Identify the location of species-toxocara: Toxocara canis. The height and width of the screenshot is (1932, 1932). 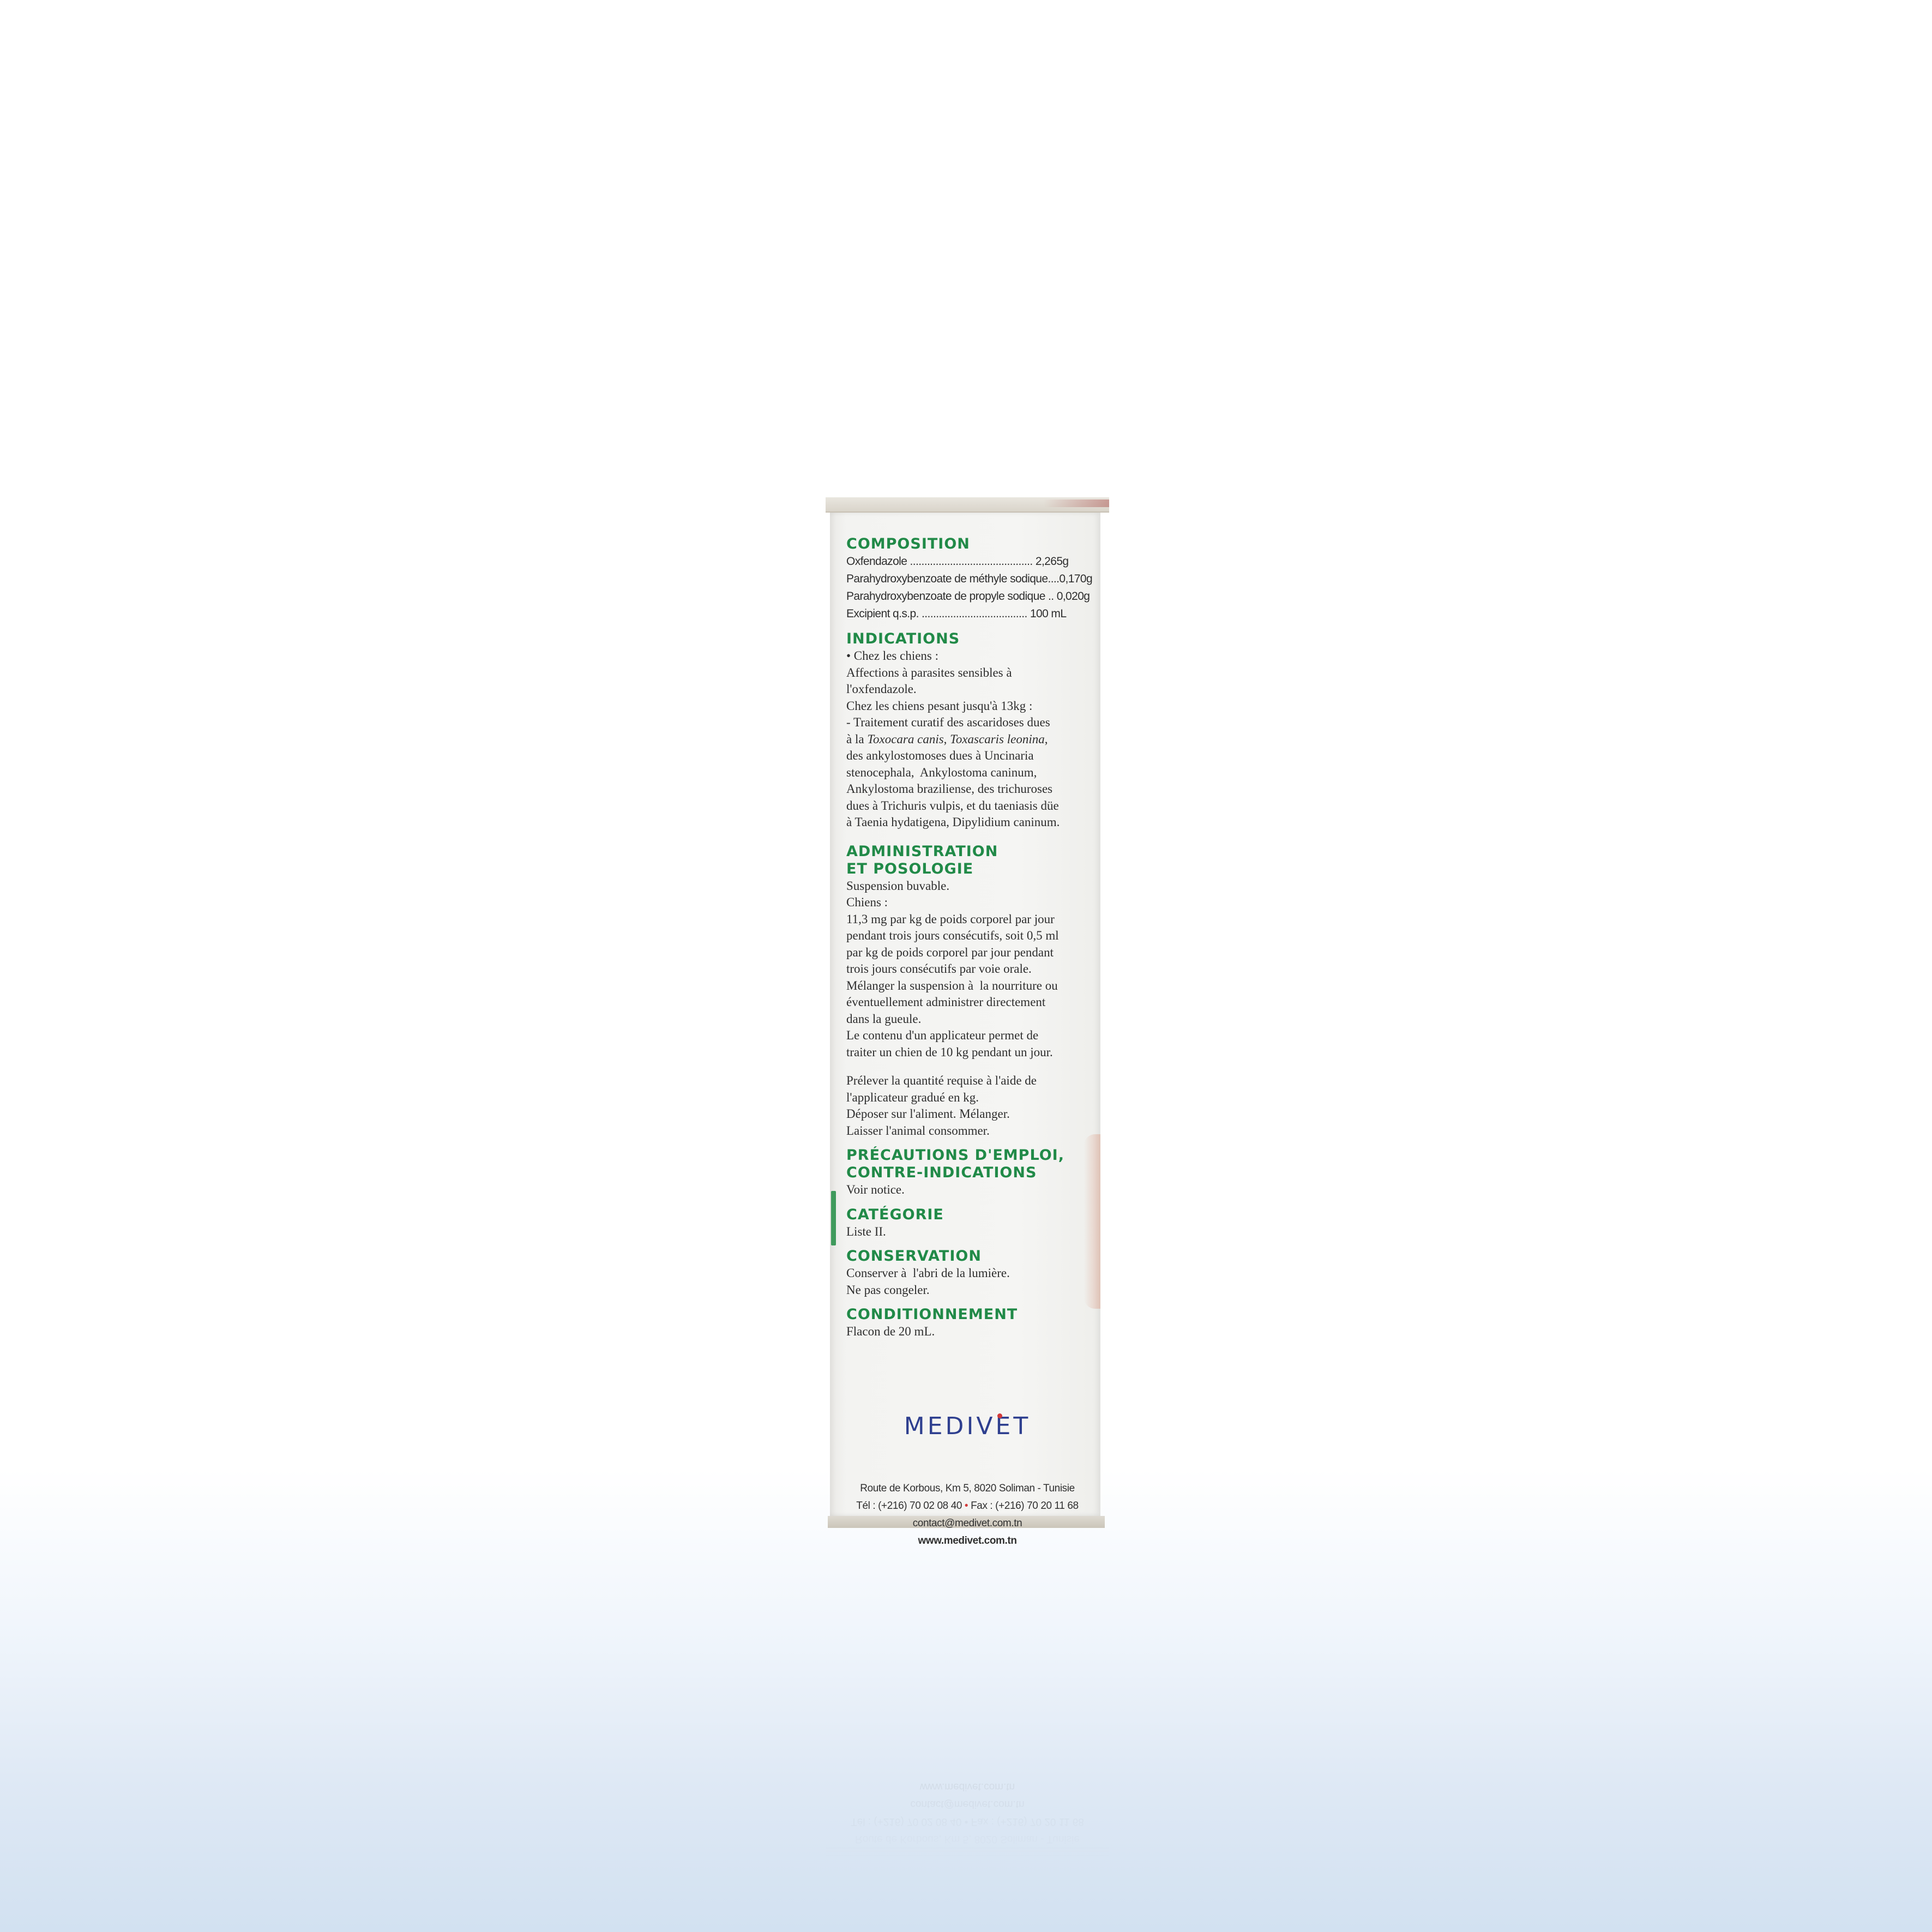
(905, 739).